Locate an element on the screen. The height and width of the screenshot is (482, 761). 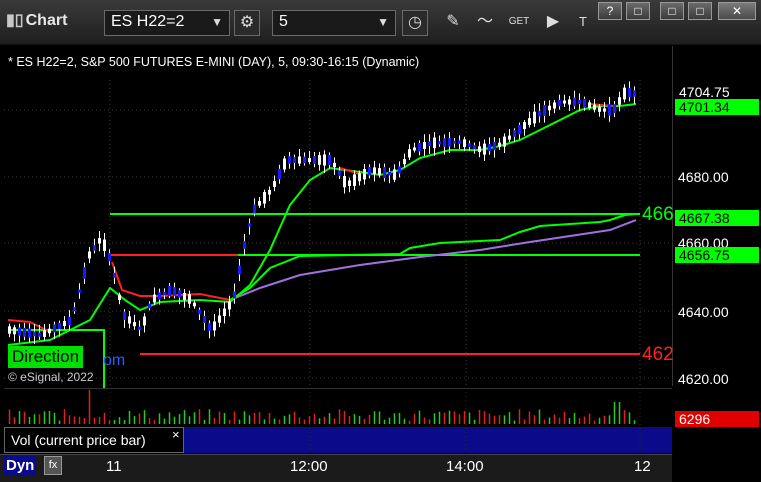
dynamic-mode-label: Dyn is located at coordinates (20, 465).